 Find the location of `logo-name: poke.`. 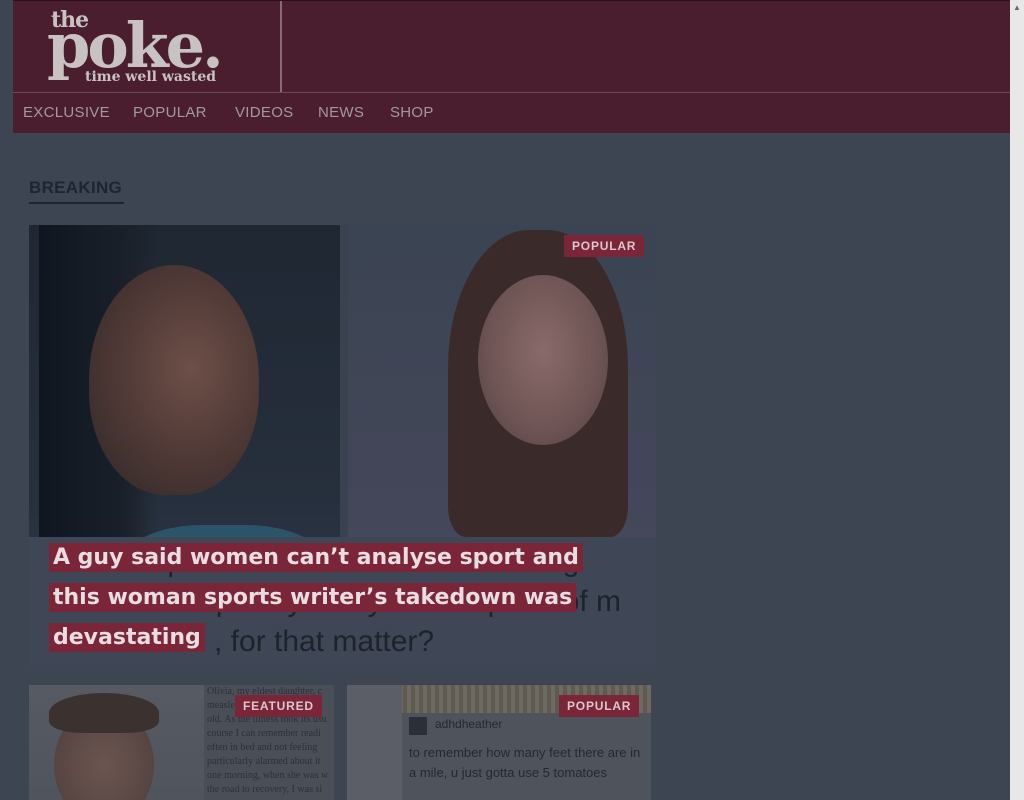

logo-name: poke. is located at coordinates (135, 45).